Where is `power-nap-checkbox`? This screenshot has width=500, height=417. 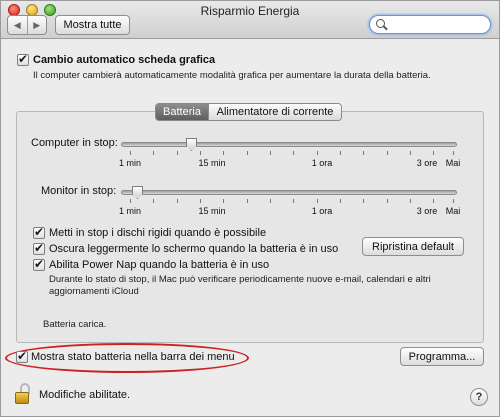
power-nap-checkbox is located at coordinates (39, 264).